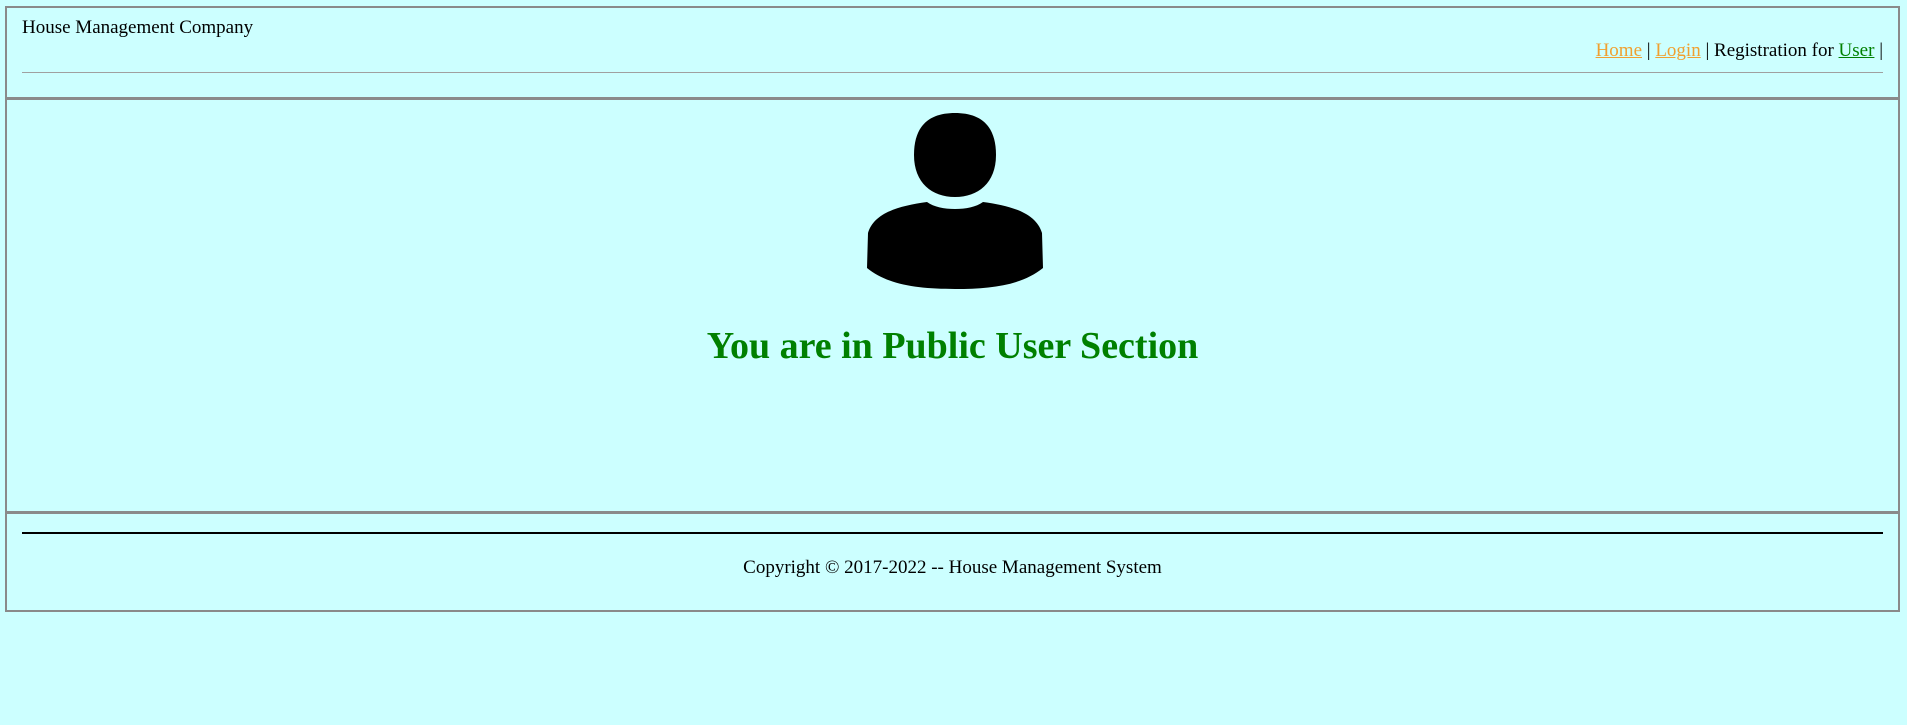  I want to click on login-link: Login, so click(1677, 50).